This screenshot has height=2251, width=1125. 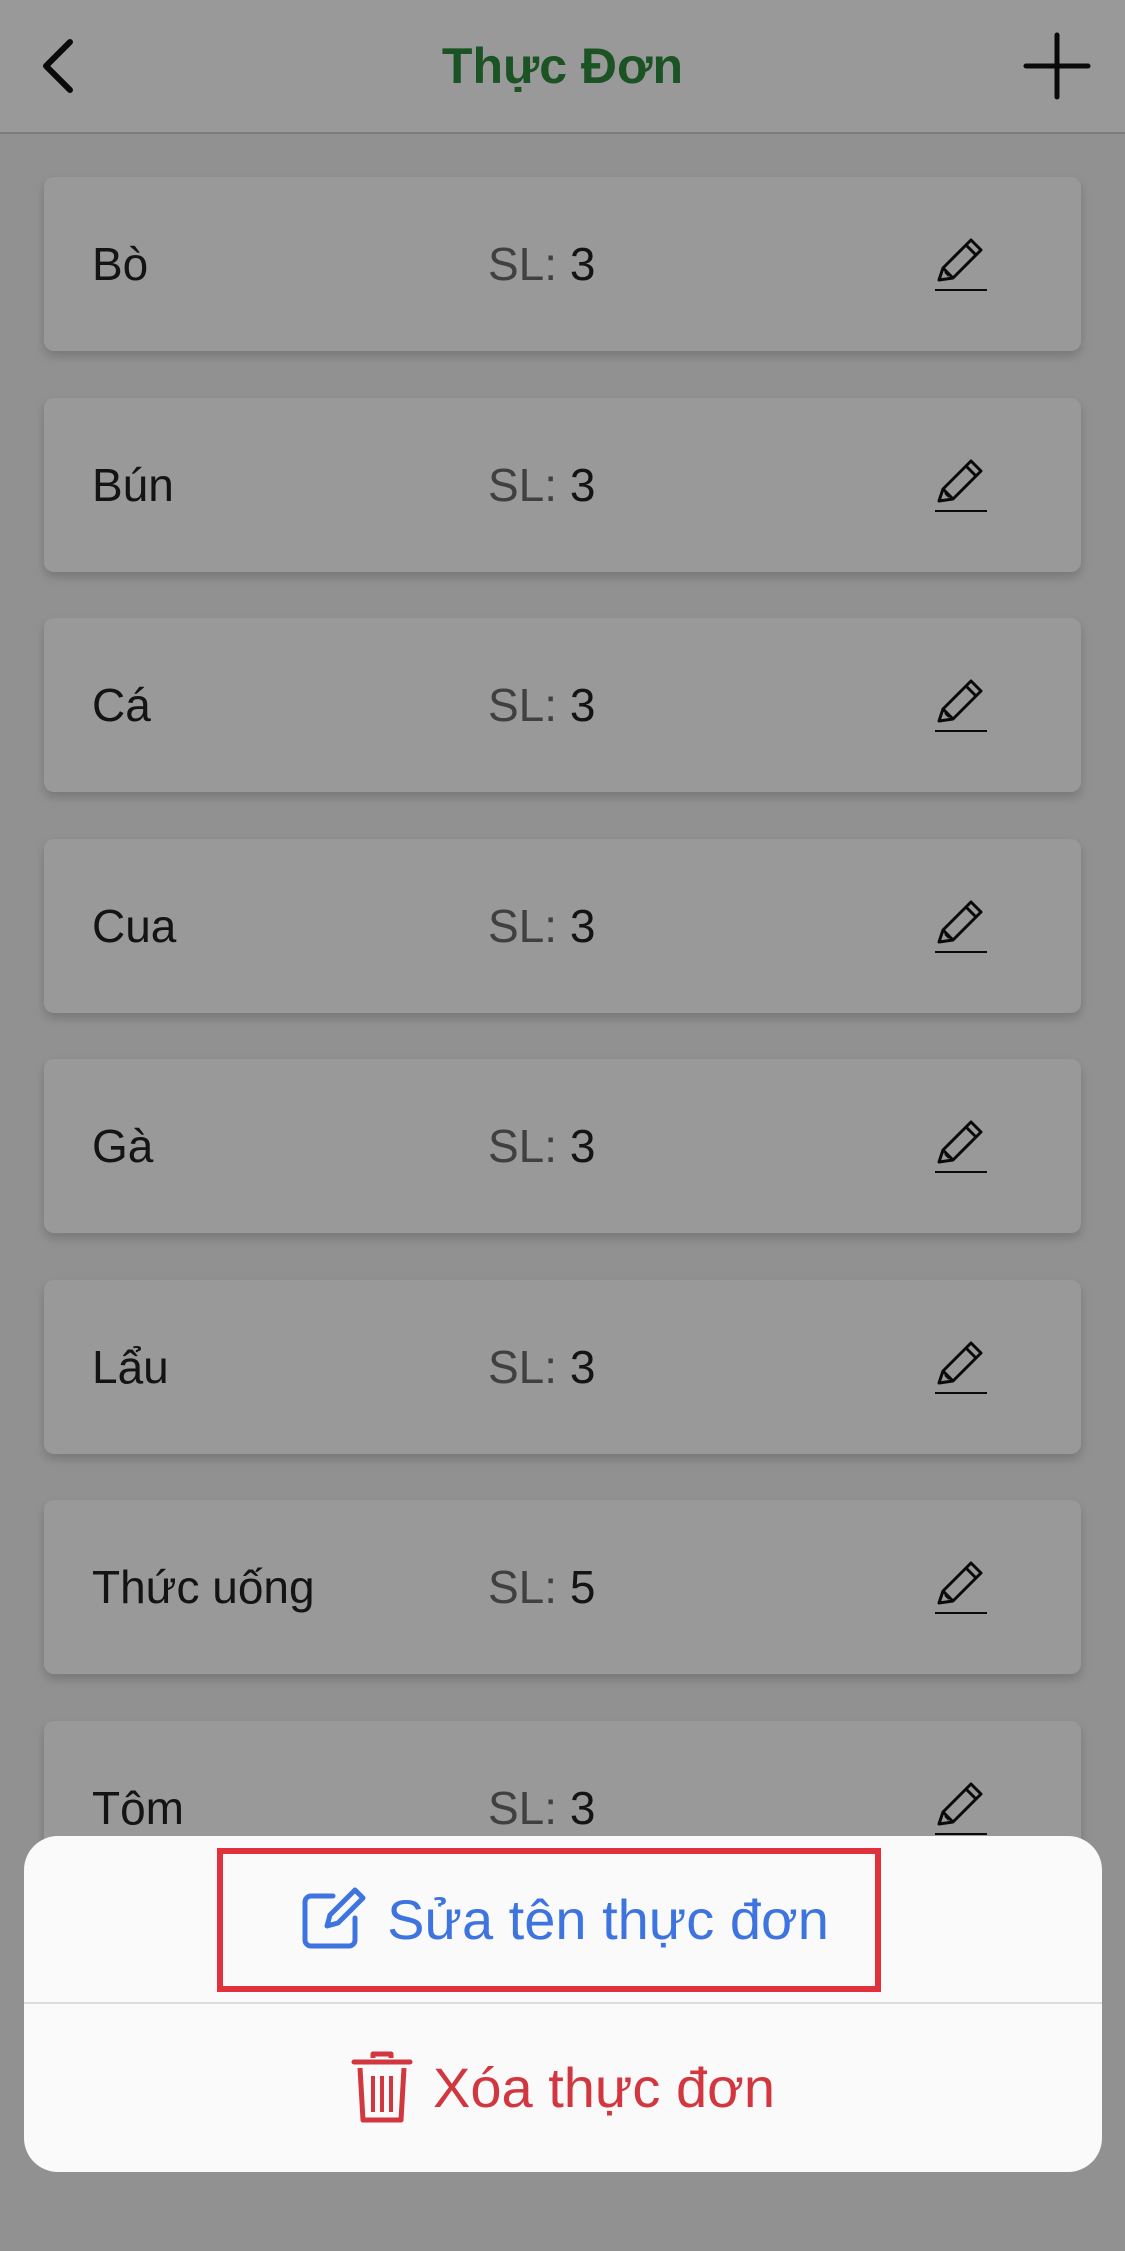 I want to click on delete-menu-button: Xóa thực đơn, so click(x=563, y=2087).